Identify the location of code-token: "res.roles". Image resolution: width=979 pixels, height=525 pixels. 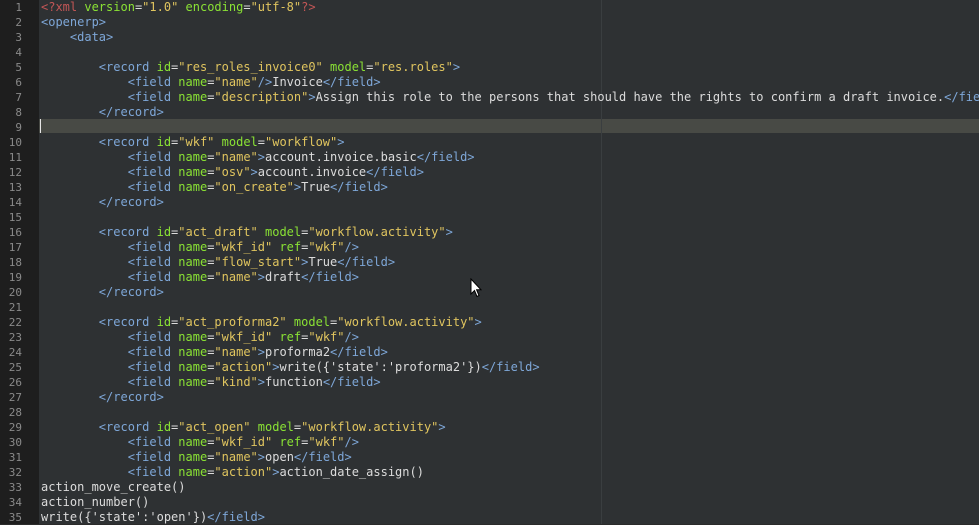
(413, 67).